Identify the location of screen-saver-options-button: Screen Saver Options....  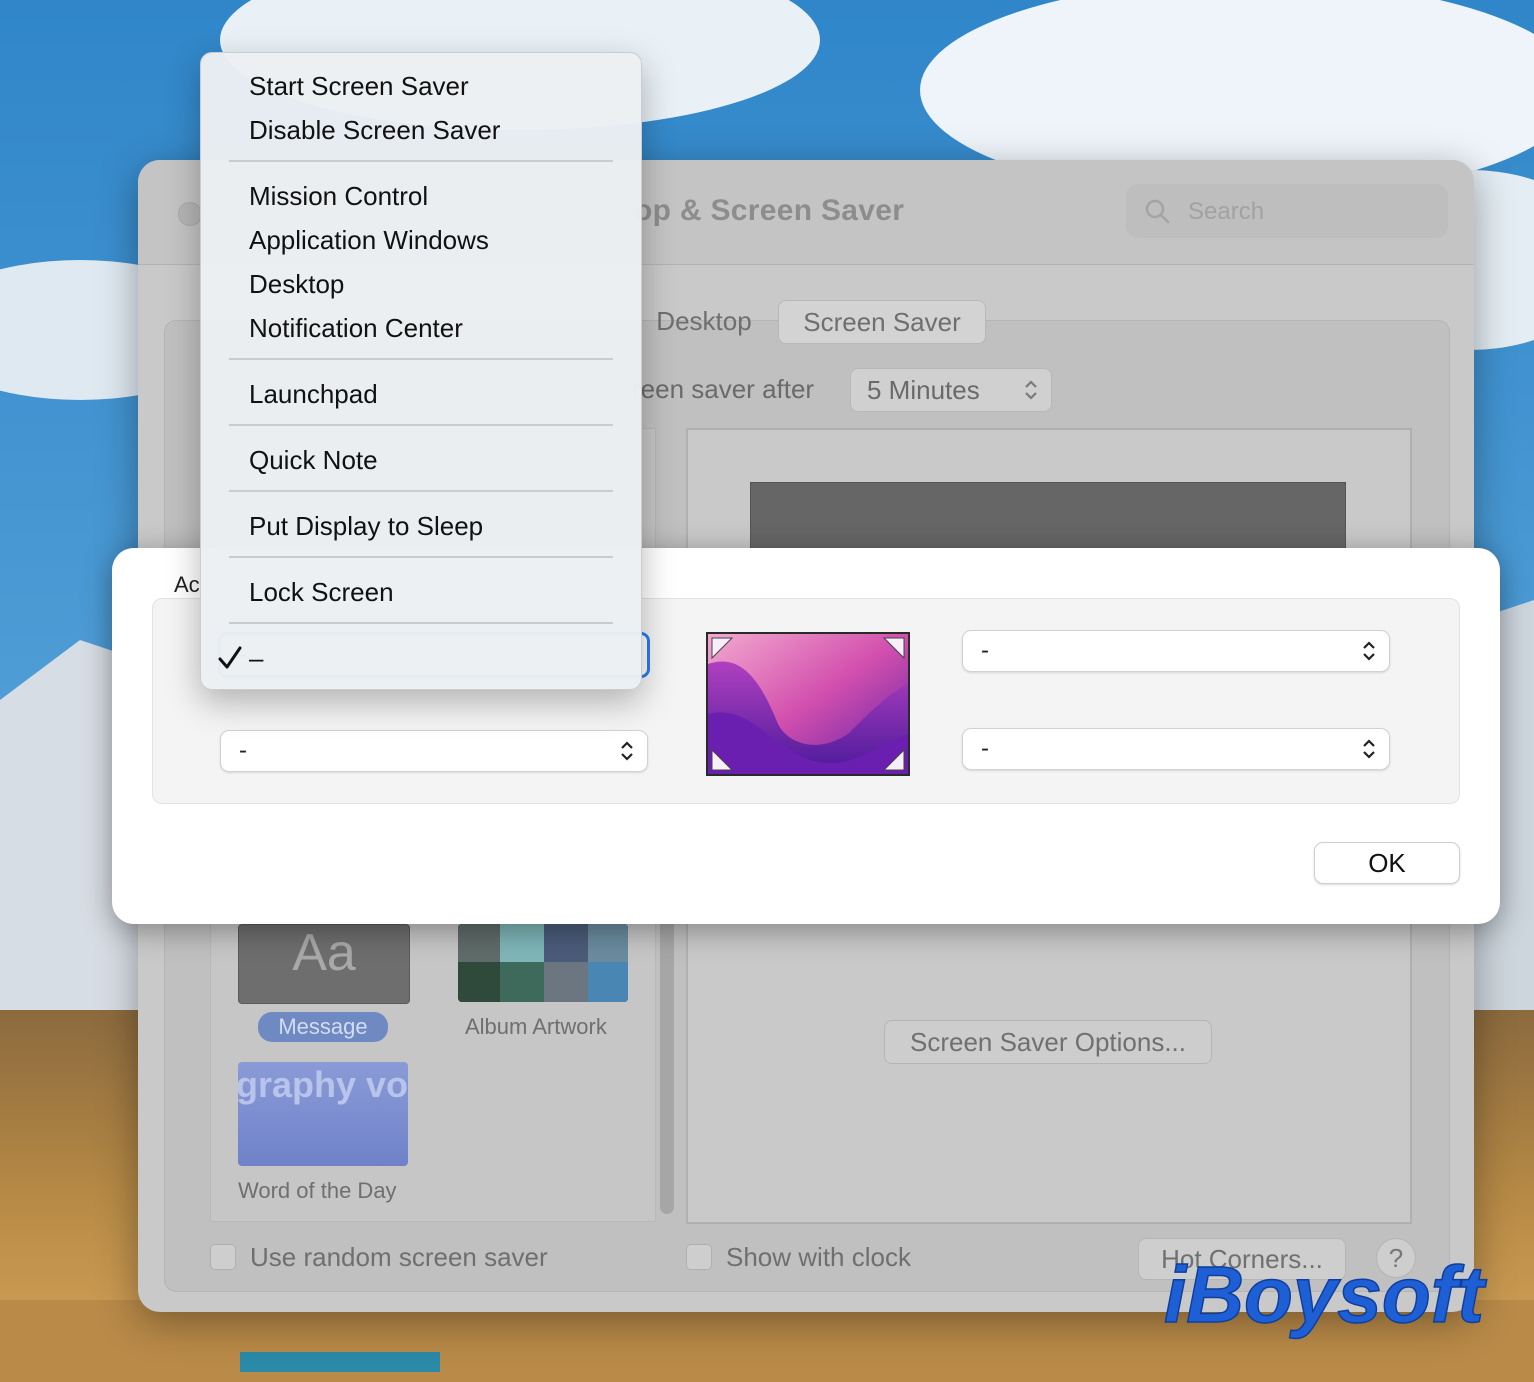
(1048, 1042).